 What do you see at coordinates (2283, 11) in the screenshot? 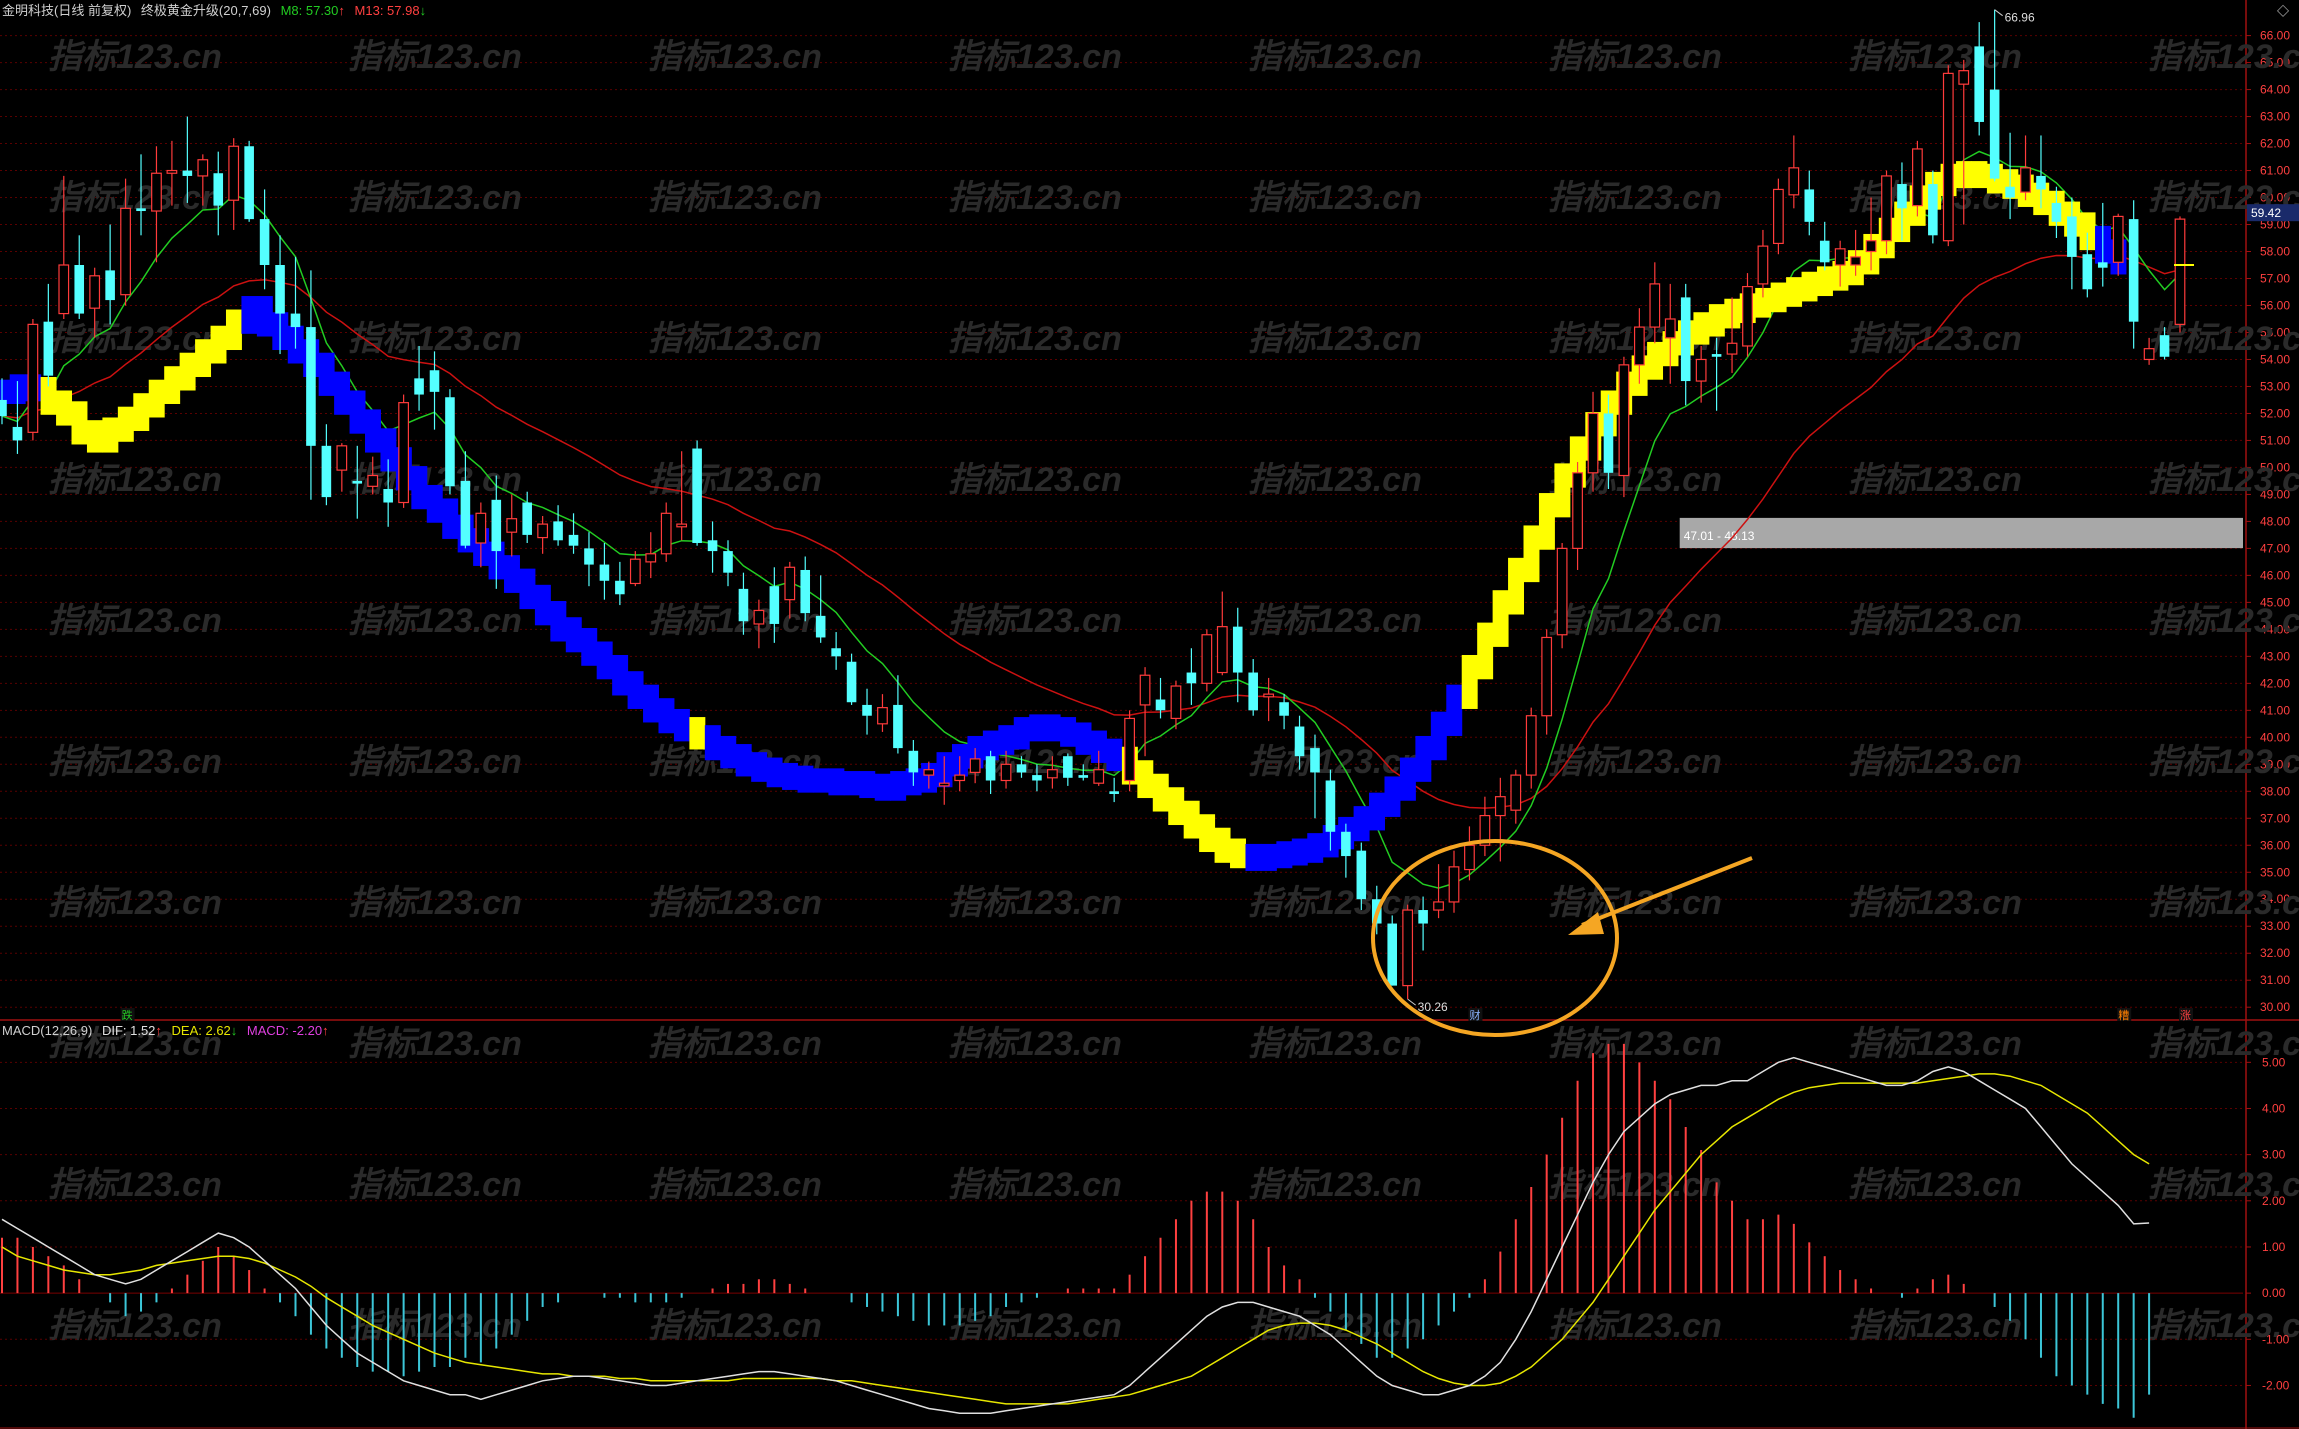
I see `settings-button: ◇` at bounding box center [2283, 11].